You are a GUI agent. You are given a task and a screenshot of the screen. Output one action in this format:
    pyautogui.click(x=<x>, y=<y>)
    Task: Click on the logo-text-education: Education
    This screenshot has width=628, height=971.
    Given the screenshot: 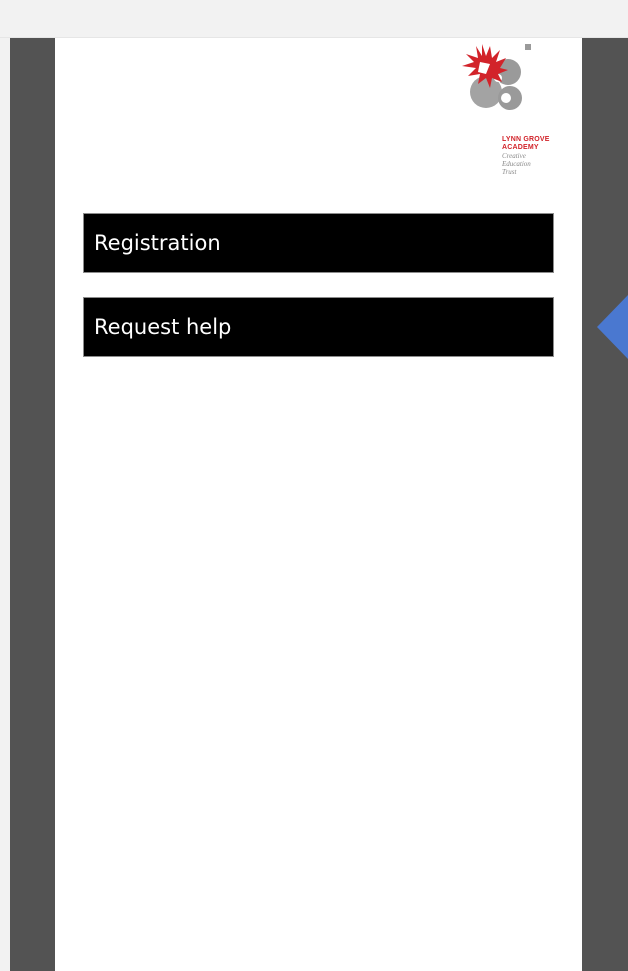 What is the action you would take?
    pyautogui.click(x=516, y=164)
    